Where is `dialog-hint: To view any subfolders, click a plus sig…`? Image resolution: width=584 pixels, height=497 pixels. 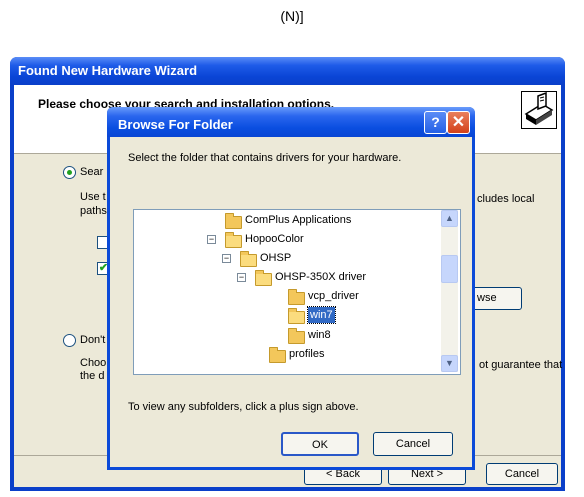
dialog-hint: To view any subfolders, click a plus sig… is located at coordinates (243, 407).